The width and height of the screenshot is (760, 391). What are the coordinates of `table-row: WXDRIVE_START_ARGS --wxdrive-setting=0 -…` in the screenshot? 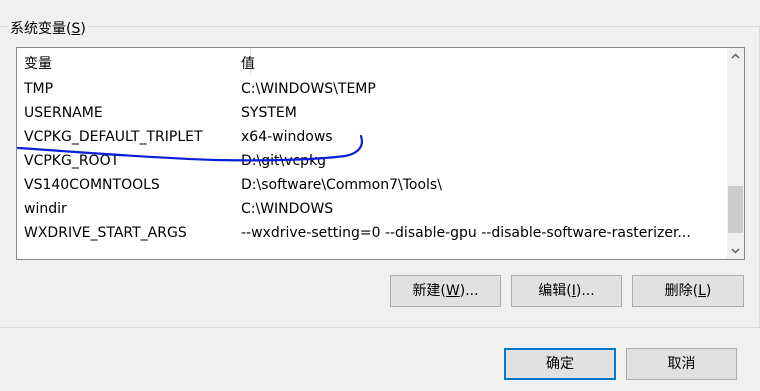 It's located at (369, 233).